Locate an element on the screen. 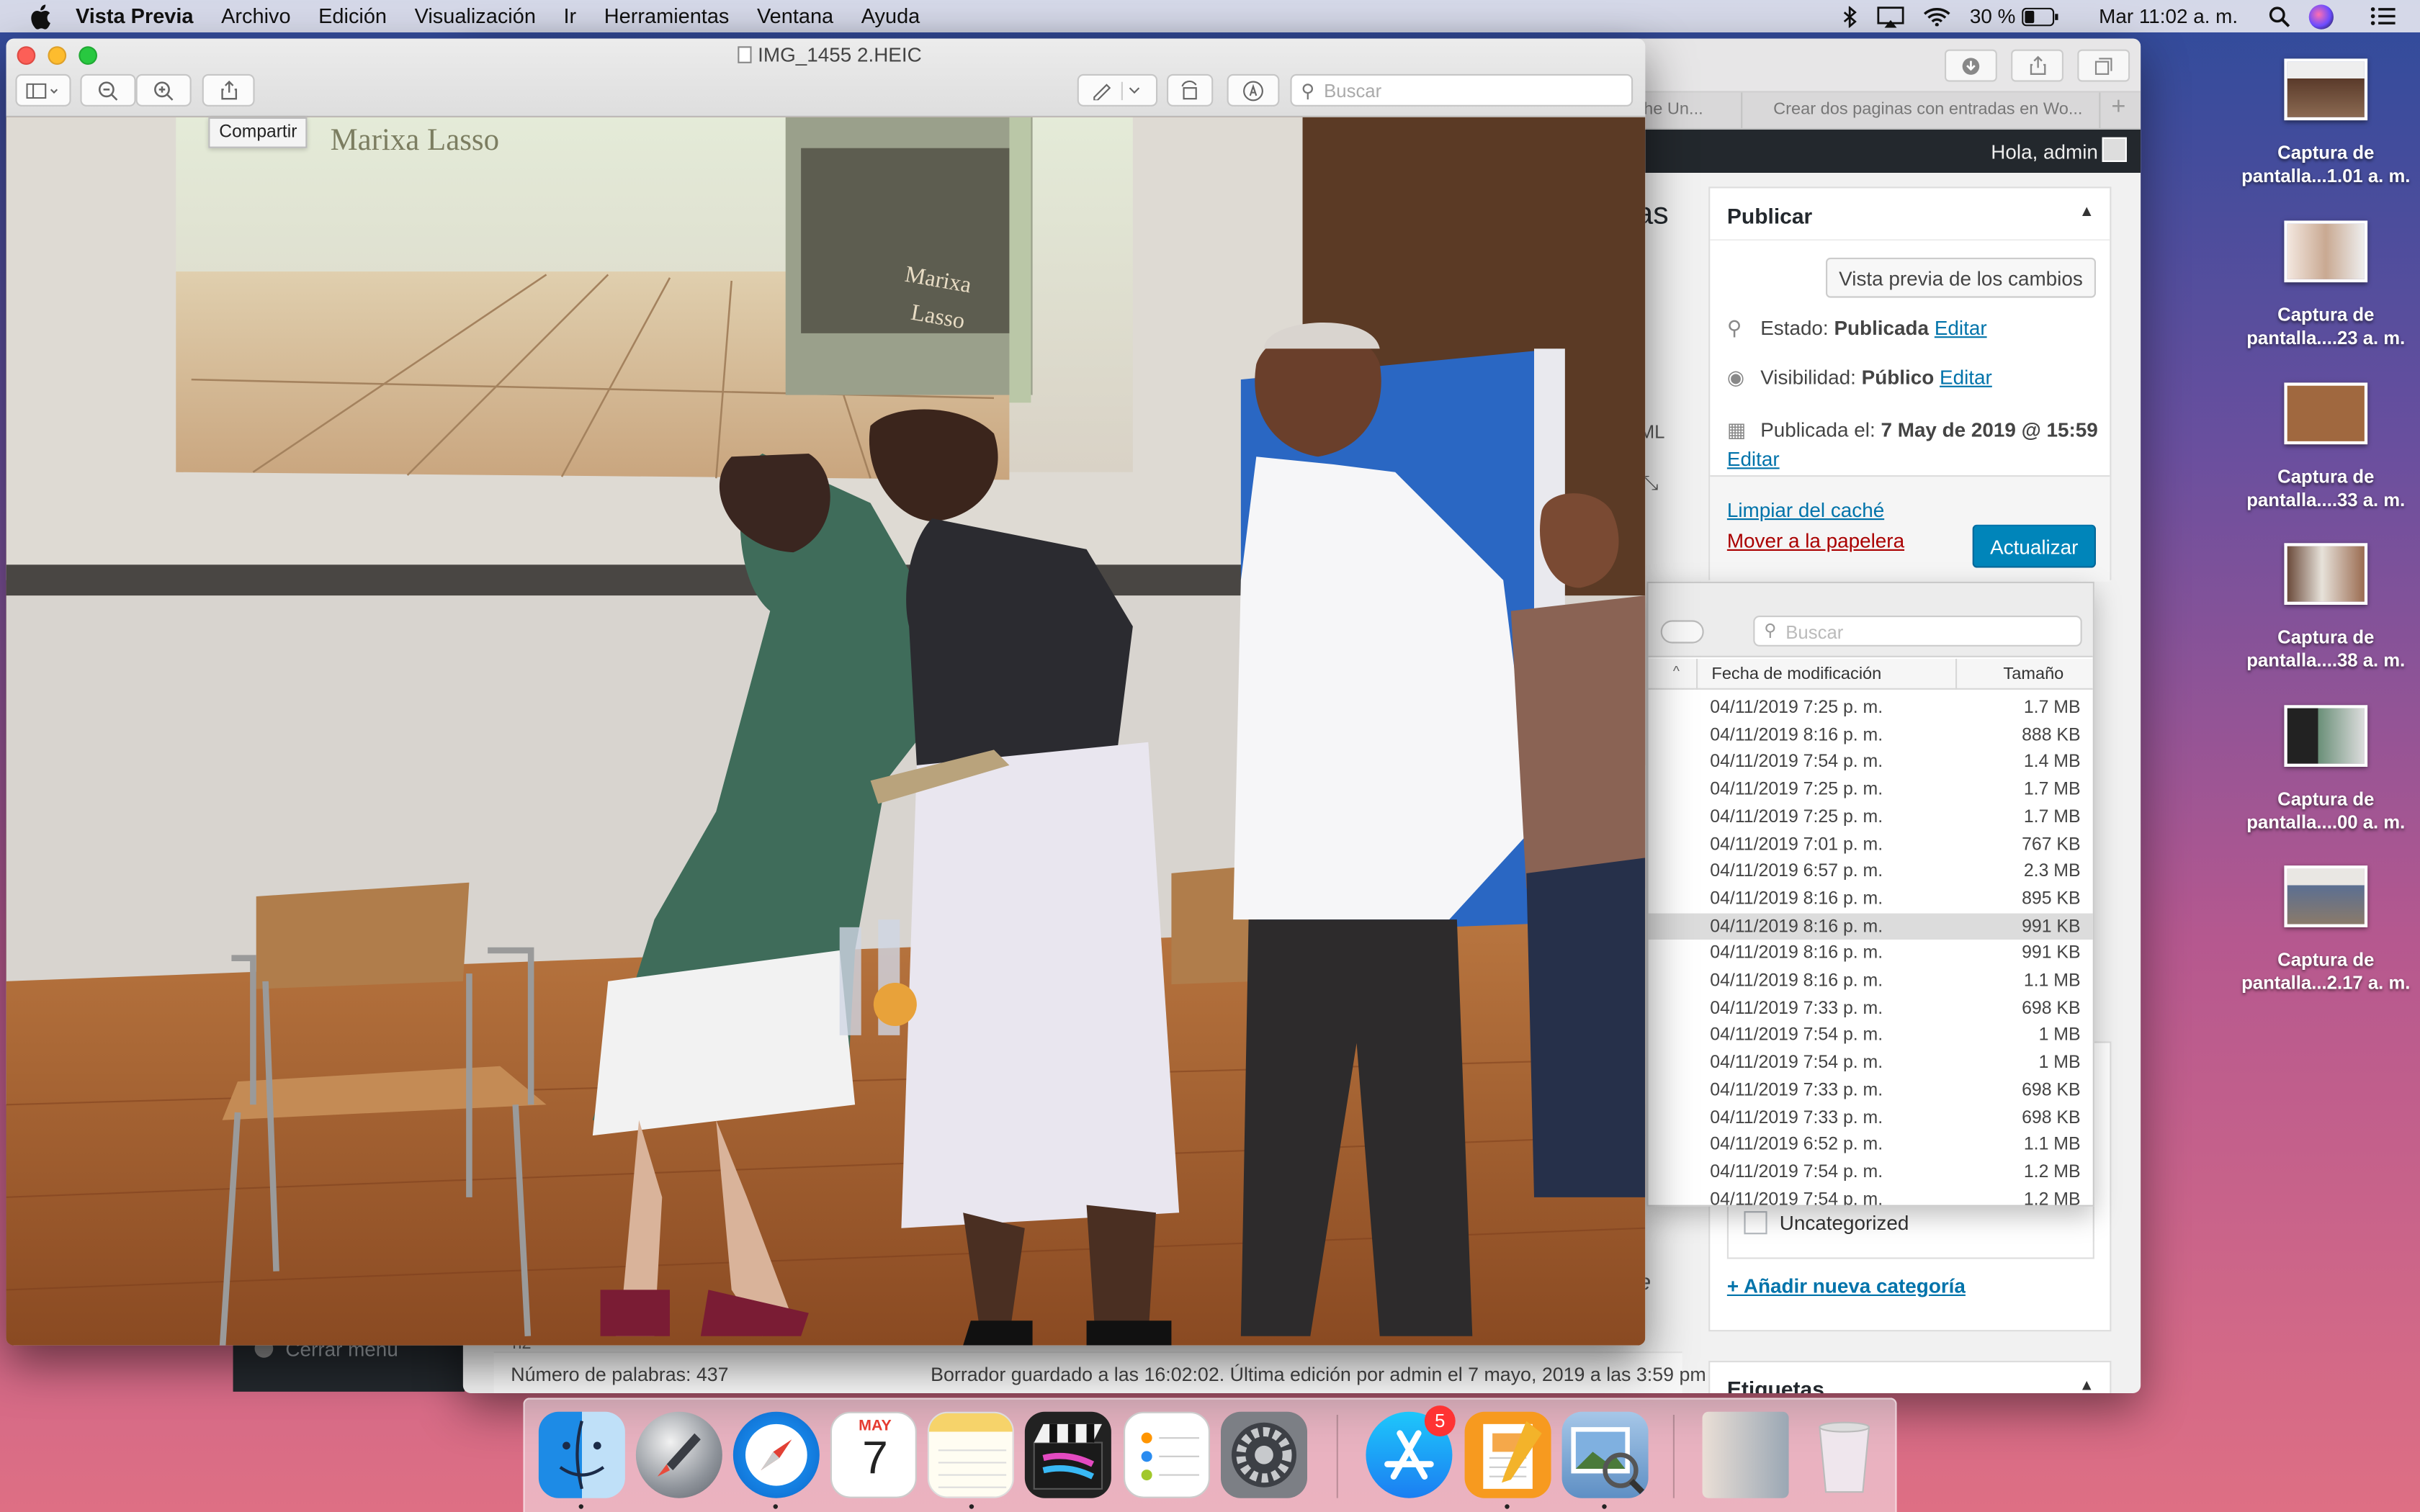 This screenshot has width=2420, height=1512. menu-ir: Ir is located at coordinates (570, 15).